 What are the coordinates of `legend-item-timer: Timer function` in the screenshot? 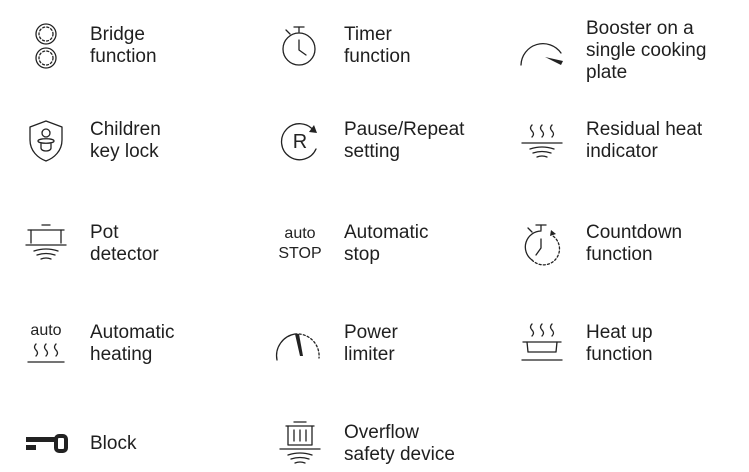 It's located at (383, 46).